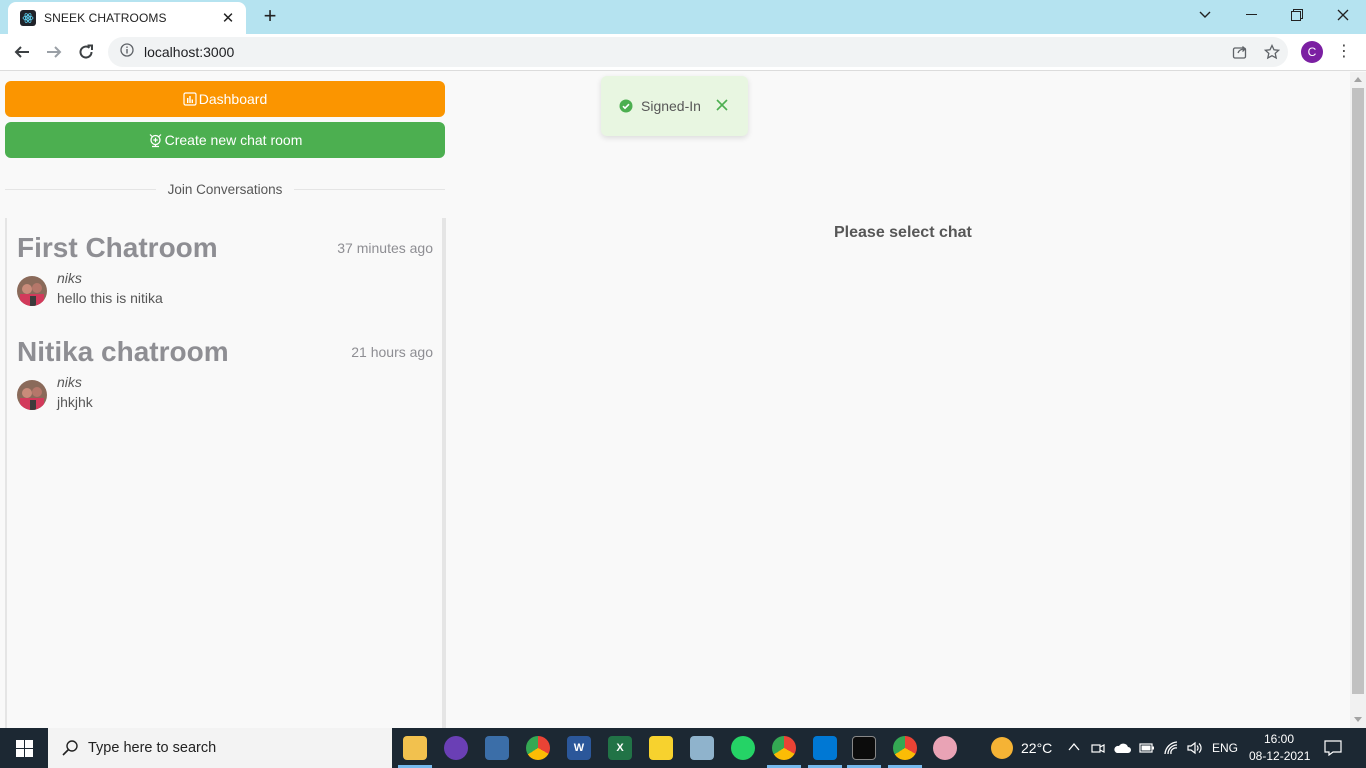 This screenshot has height=768, width=1366. What do you see at coordinates (1358, 719) in the screenshot?
I see `scroll-down-icon` at bounding box center [1358, 719].